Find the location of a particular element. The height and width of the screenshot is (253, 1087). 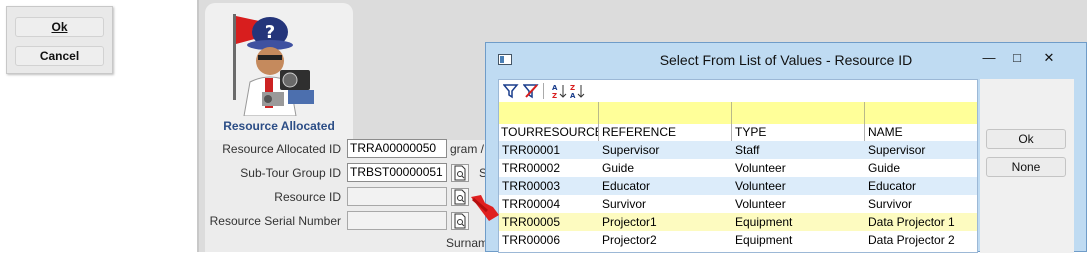

sub-tour-lookup-button is located at coordinates (460, 173).